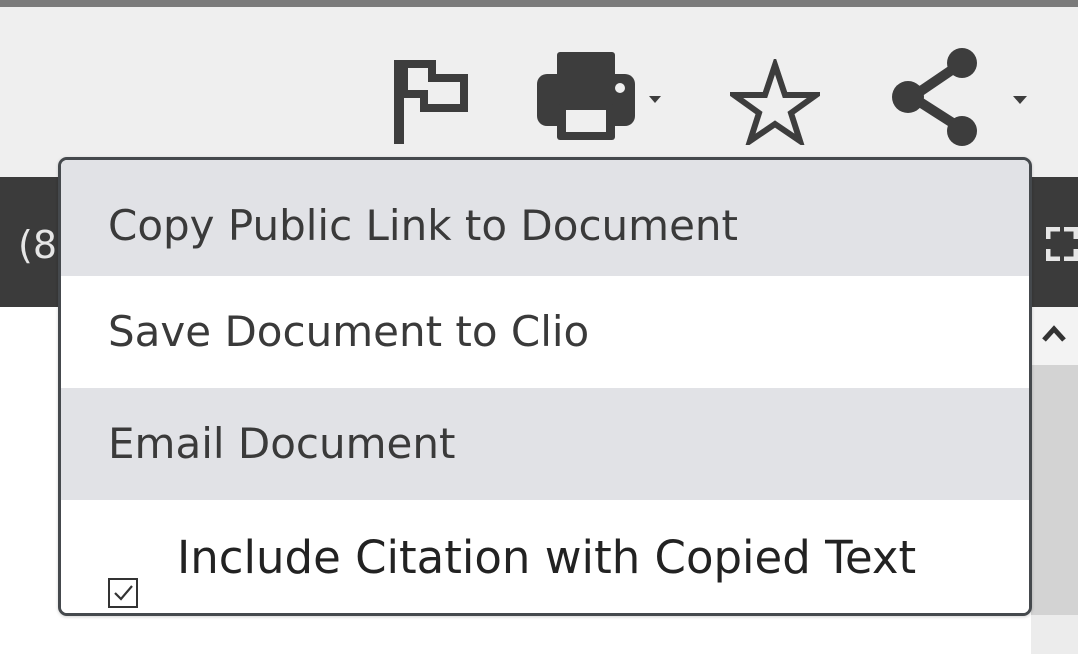 Image resolution: width=1078 pixels, height=654 pixels. I want to click on flag-icon, so click(431, 102).